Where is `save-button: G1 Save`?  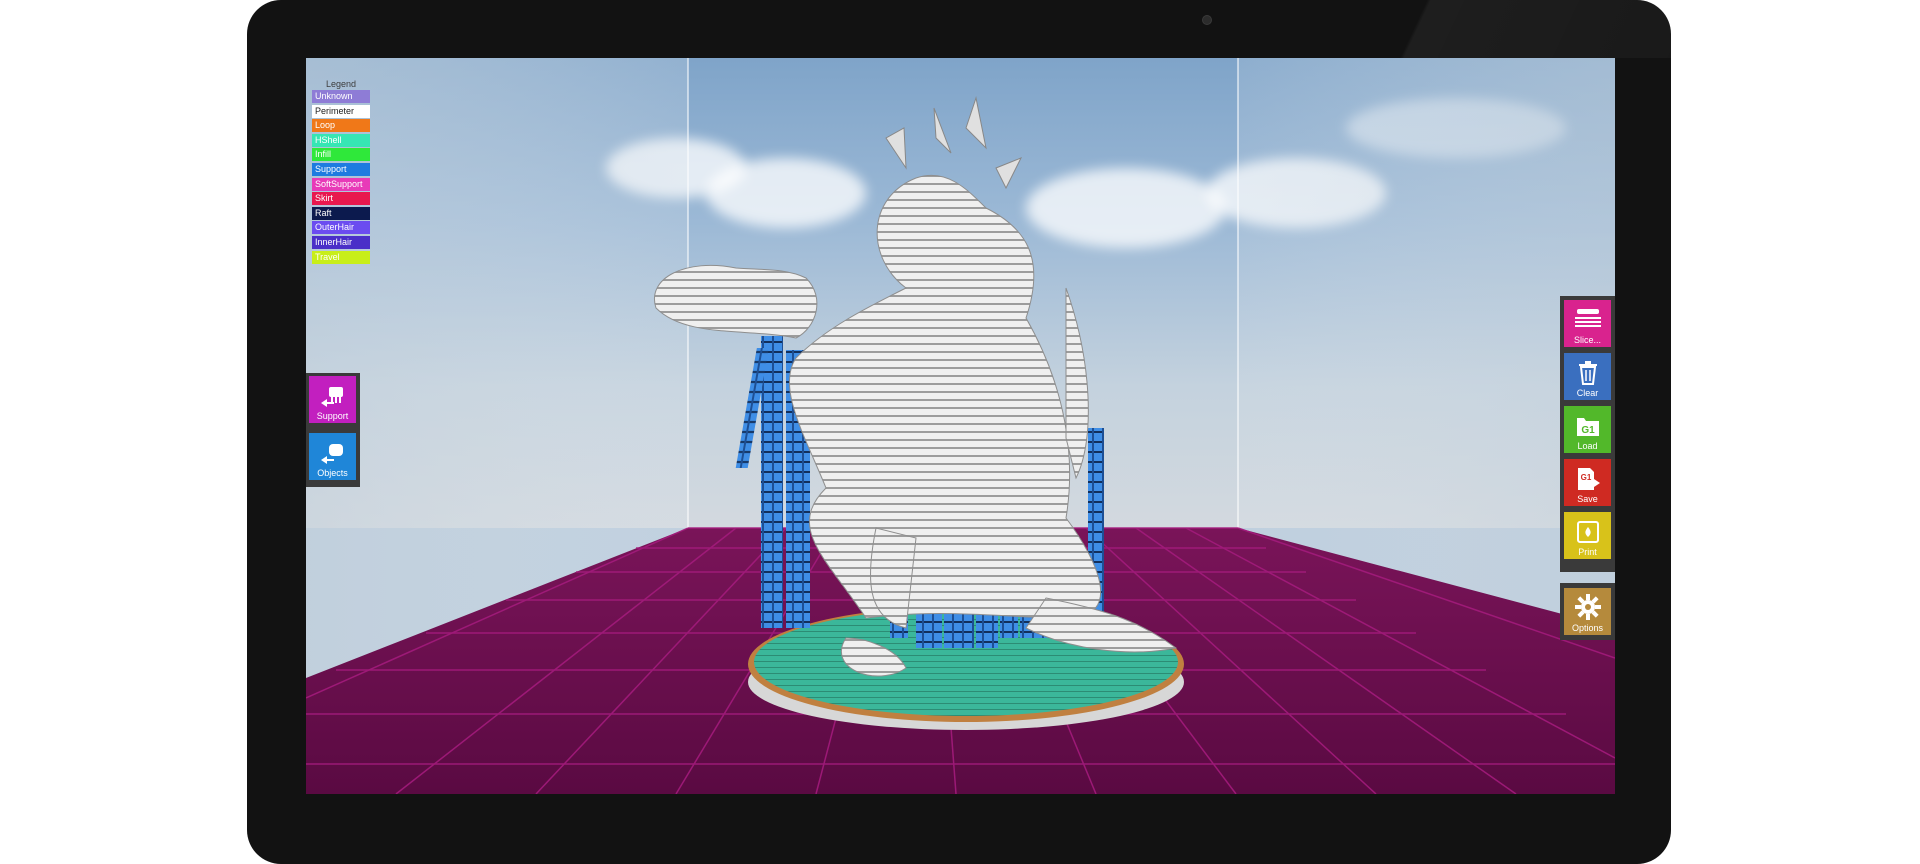 save-button: G1 Save is located at coordinates (1587, 482).